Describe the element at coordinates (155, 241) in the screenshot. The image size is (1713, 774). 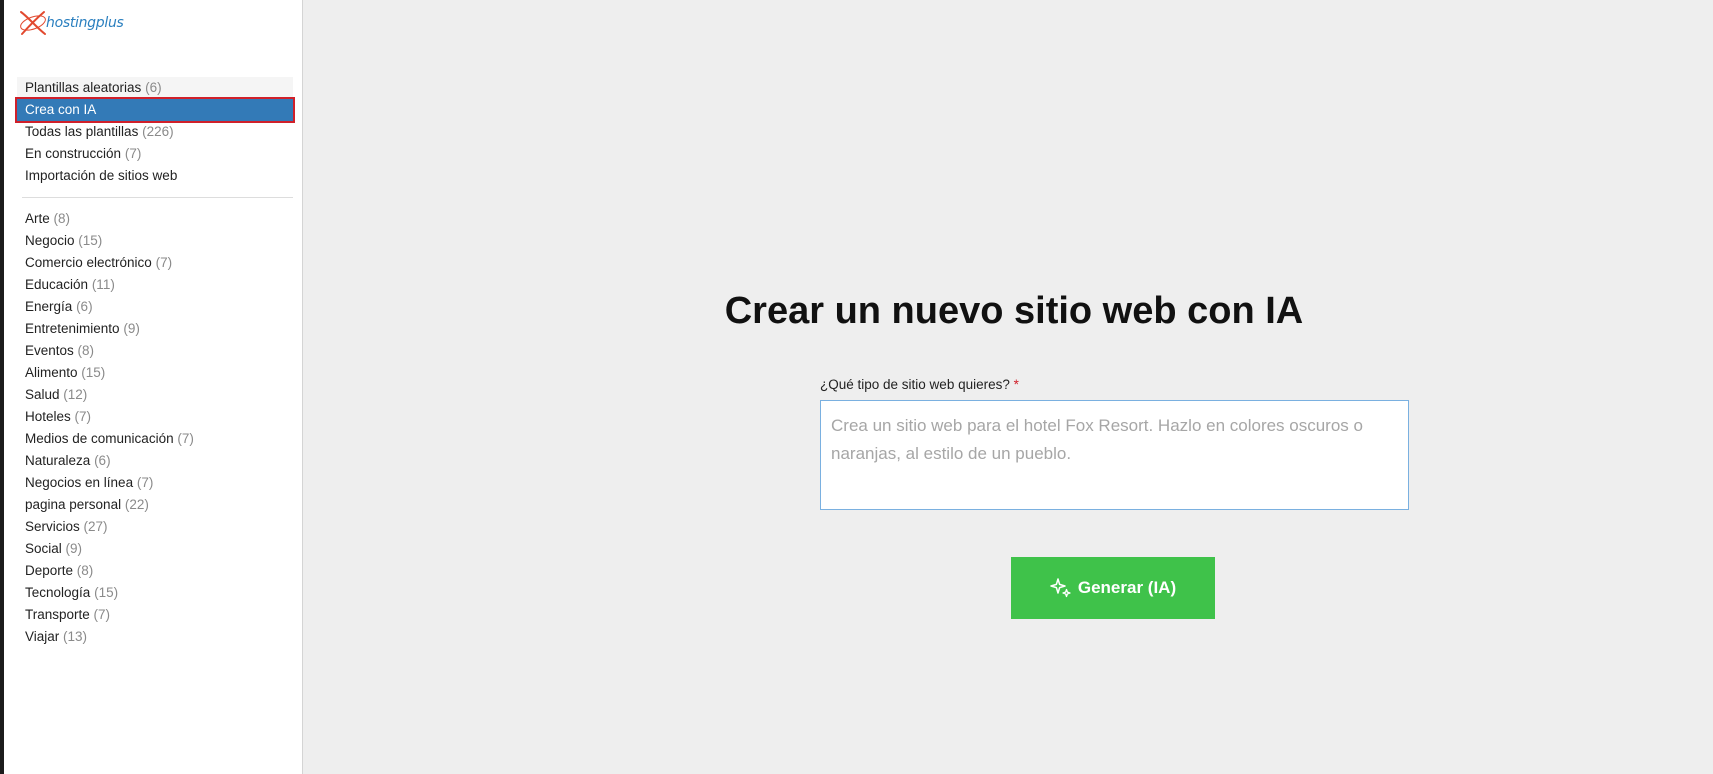
I see `sidebar-category-item: Negocio (15)` at that location.